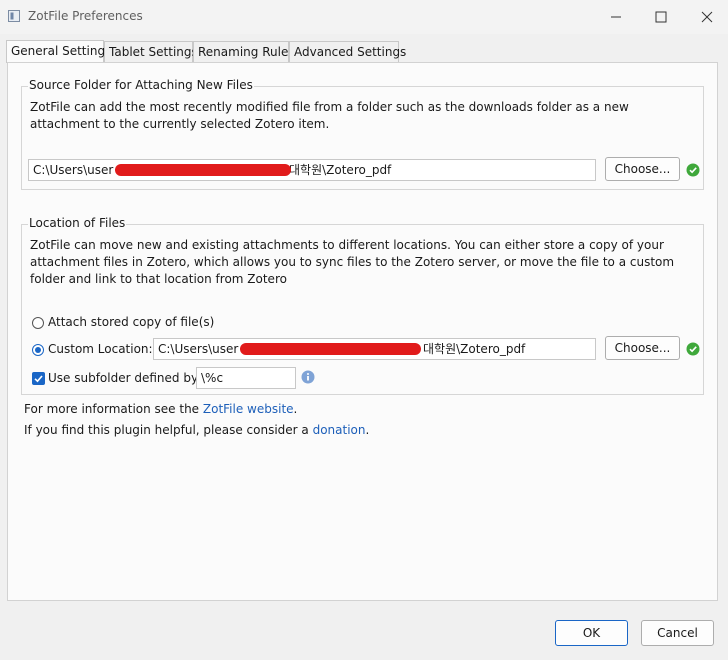 Image resolution: width=728 pixels, height=660 pixels. Describe the element at coordinates (38, 323) in the screenshot. I see `radio-attach-stored-copy` at that location.